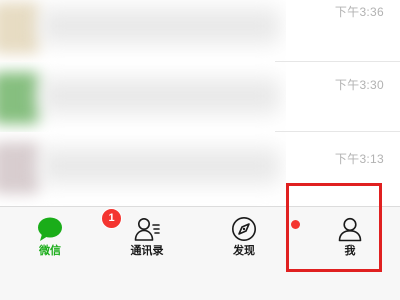  I want to click on chat-bubble-icon: 1, so click(79, 225).